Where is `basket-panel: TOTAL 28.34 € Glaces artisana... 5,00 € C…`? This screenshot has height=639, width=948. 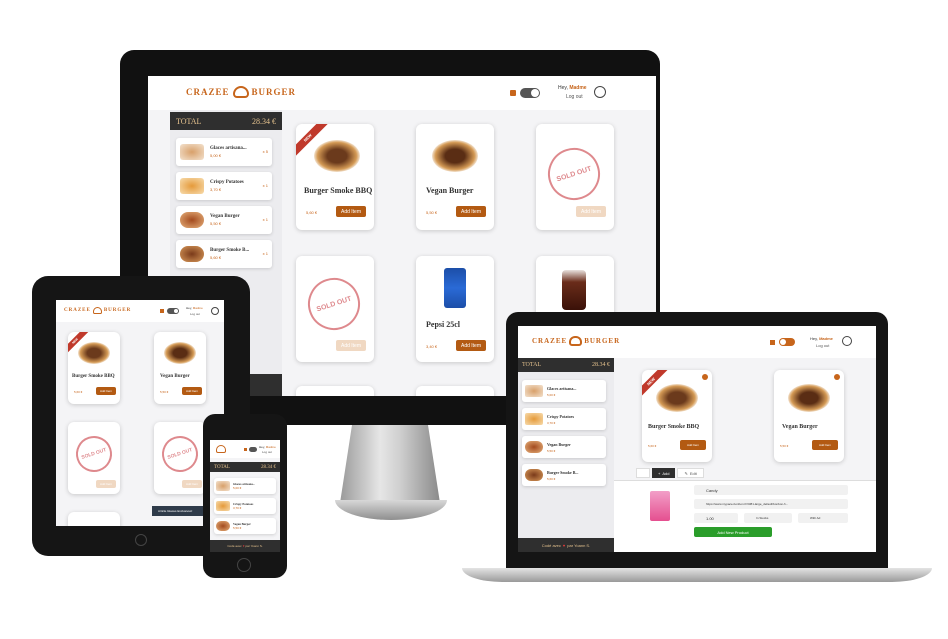
basket-panel: TOTAL 28.34 € Glaces artisana... 5,00 € C… is located at coordinates (566, 455).